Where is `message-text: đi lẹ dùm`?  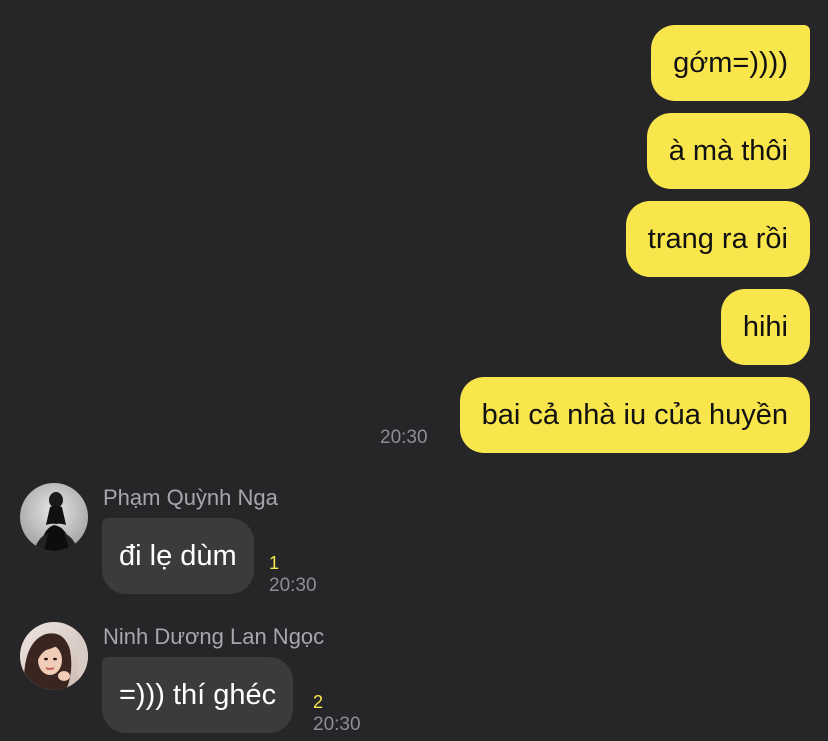
message-text: đi lẹ dùm is located at coordinates (178, 555).